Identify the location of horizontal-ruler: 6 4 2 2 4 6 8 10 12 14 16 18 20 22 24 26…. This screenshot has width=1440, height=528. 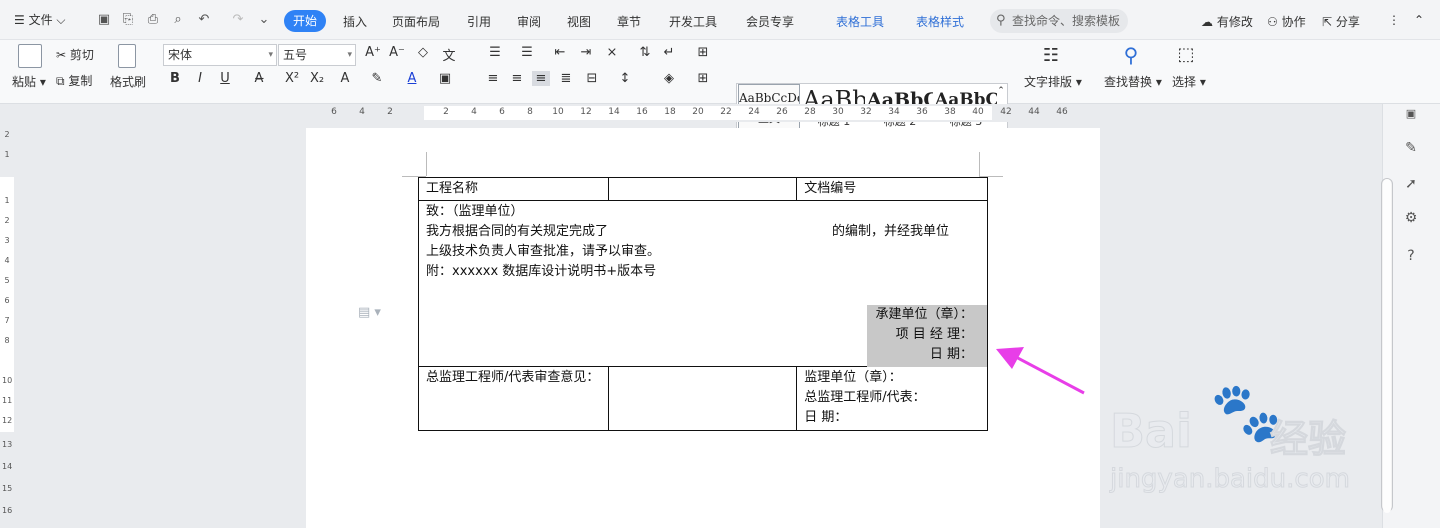
(703, 113).